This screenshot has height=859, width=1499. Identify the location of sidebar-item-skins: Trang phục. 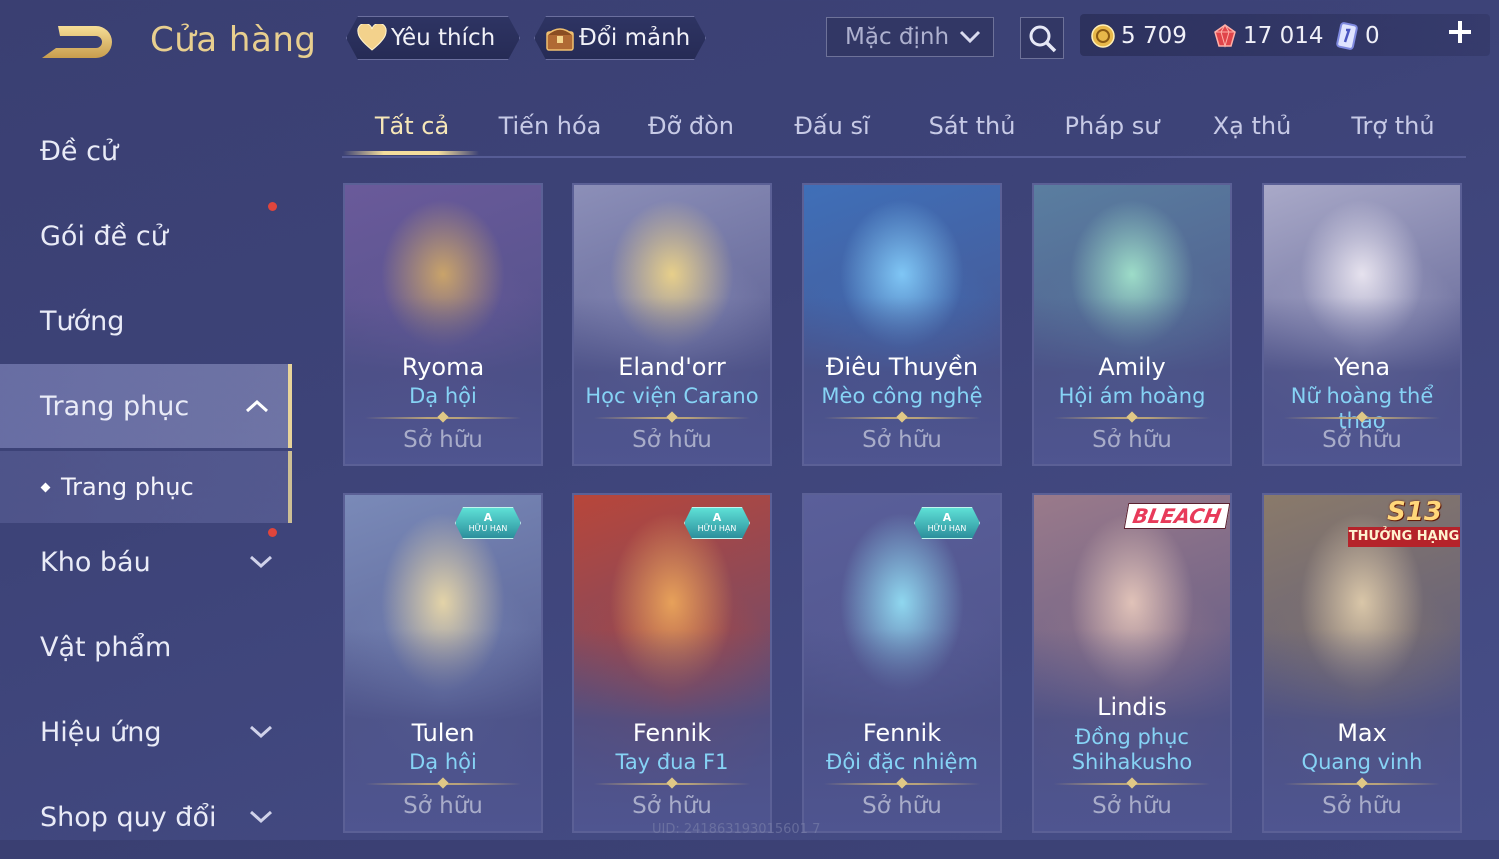
(146, 406).